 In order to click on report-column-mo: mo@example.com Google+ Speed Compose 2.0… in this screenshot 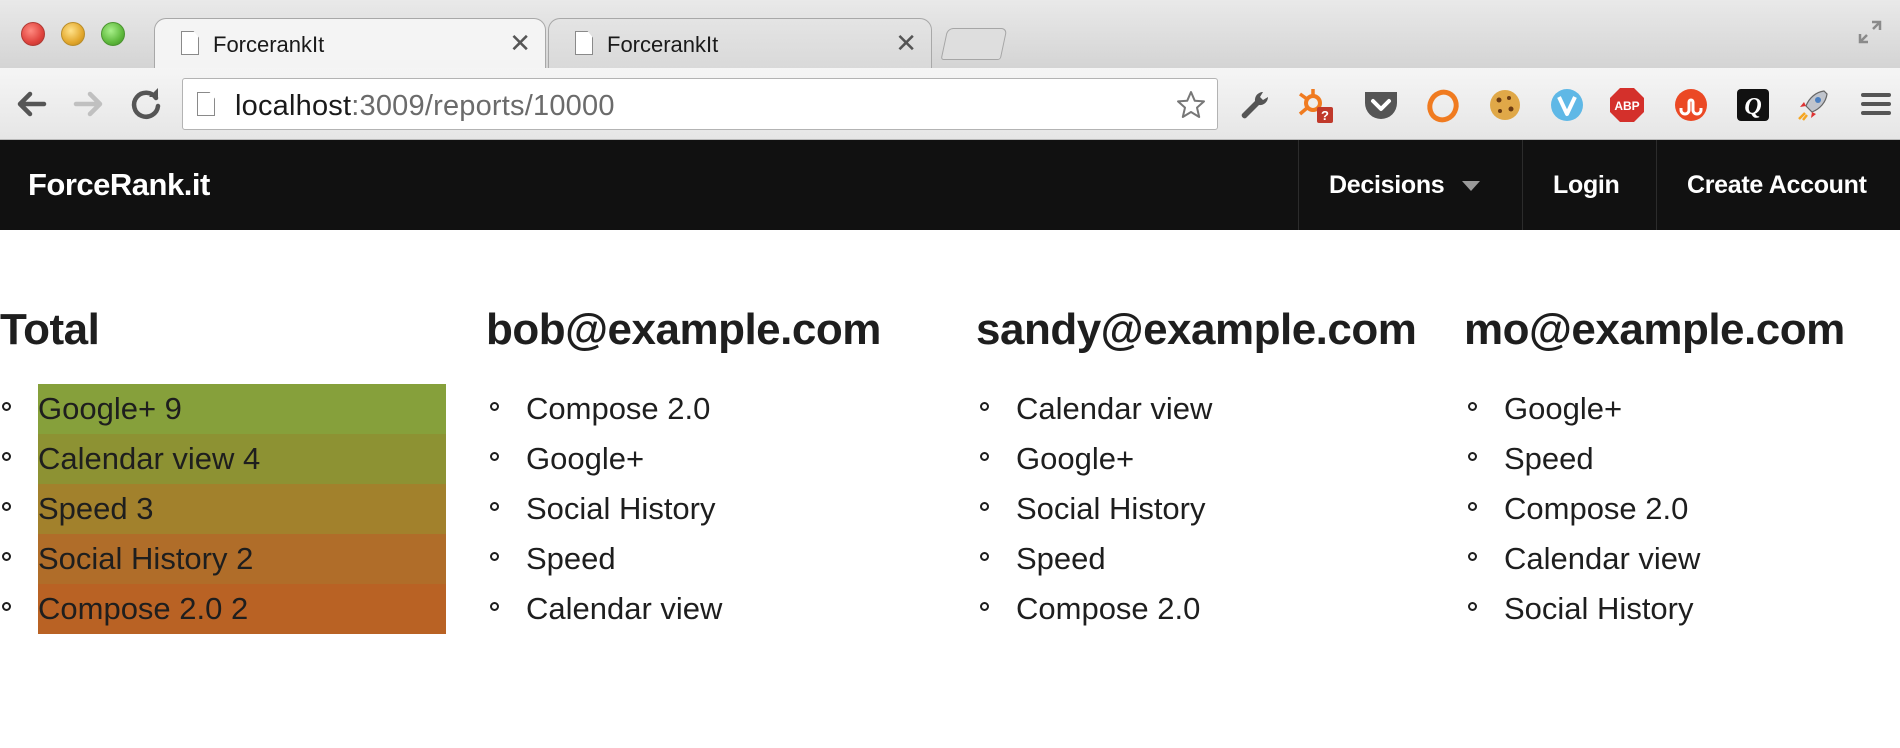, I will do `click(1682, 468)`.